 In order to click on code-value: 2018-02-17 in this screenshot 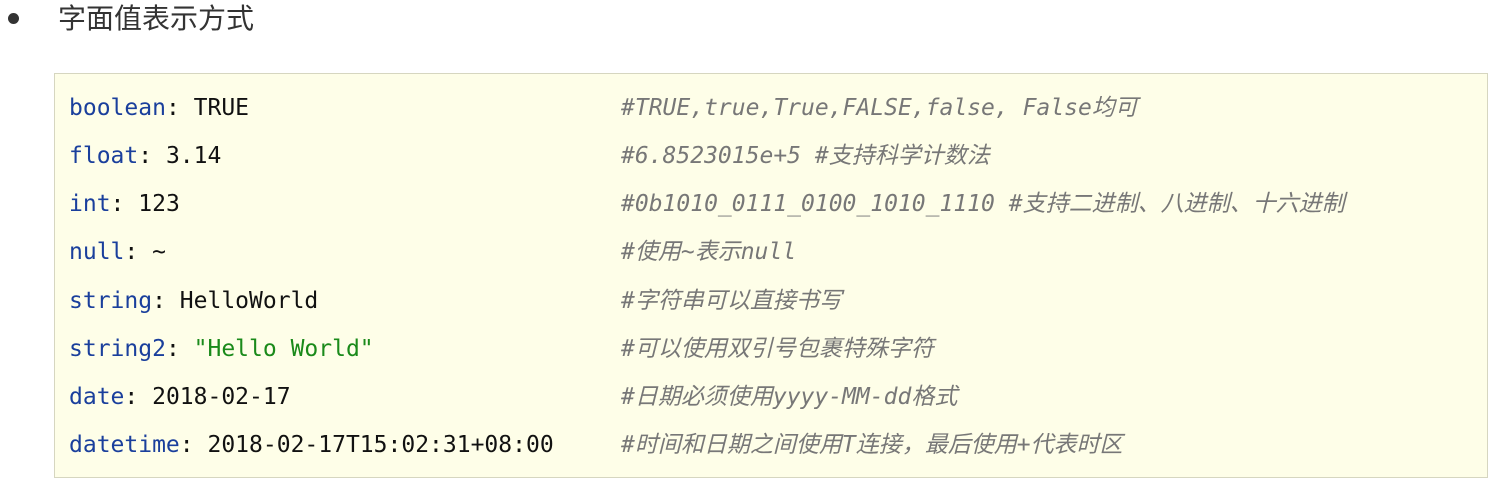, I will do `click(221, 397)`.